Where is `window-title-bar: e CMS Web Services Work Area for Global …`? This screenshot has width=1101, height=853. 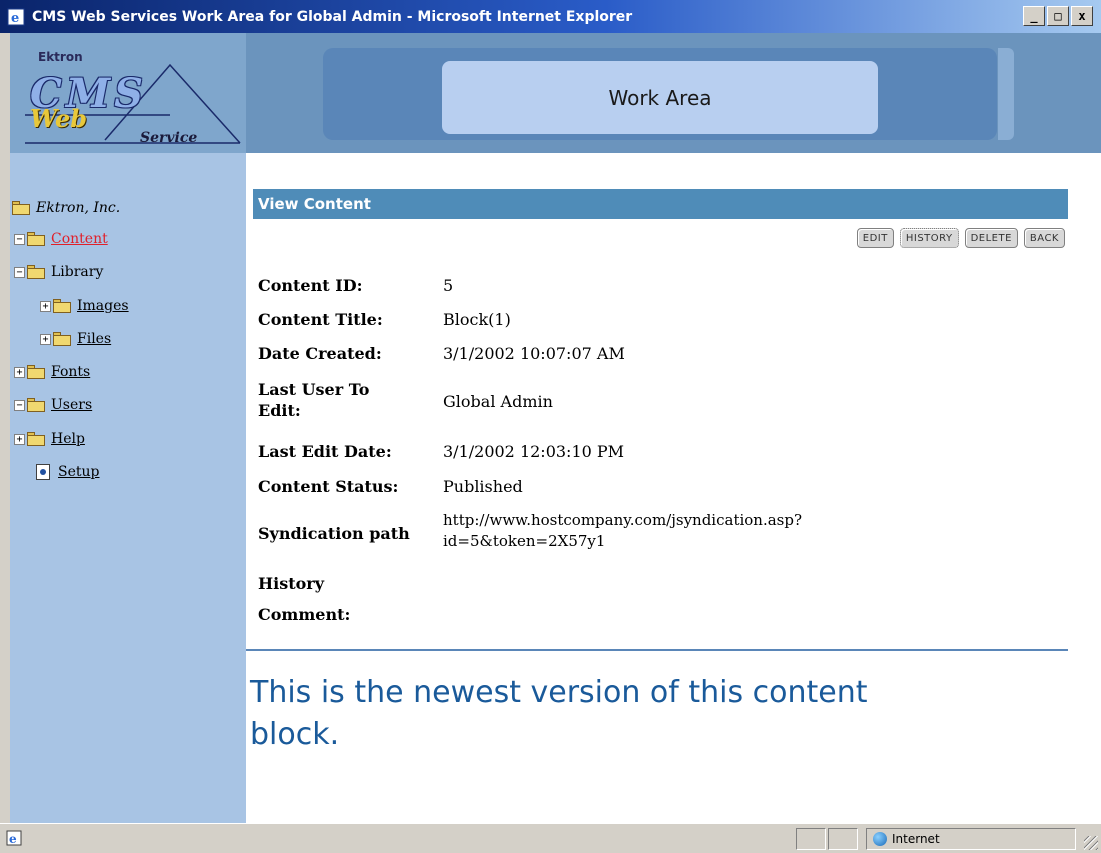
window-title-bar: e CMS Web Services Work Area for Global … is located at coordinates (550, 16).